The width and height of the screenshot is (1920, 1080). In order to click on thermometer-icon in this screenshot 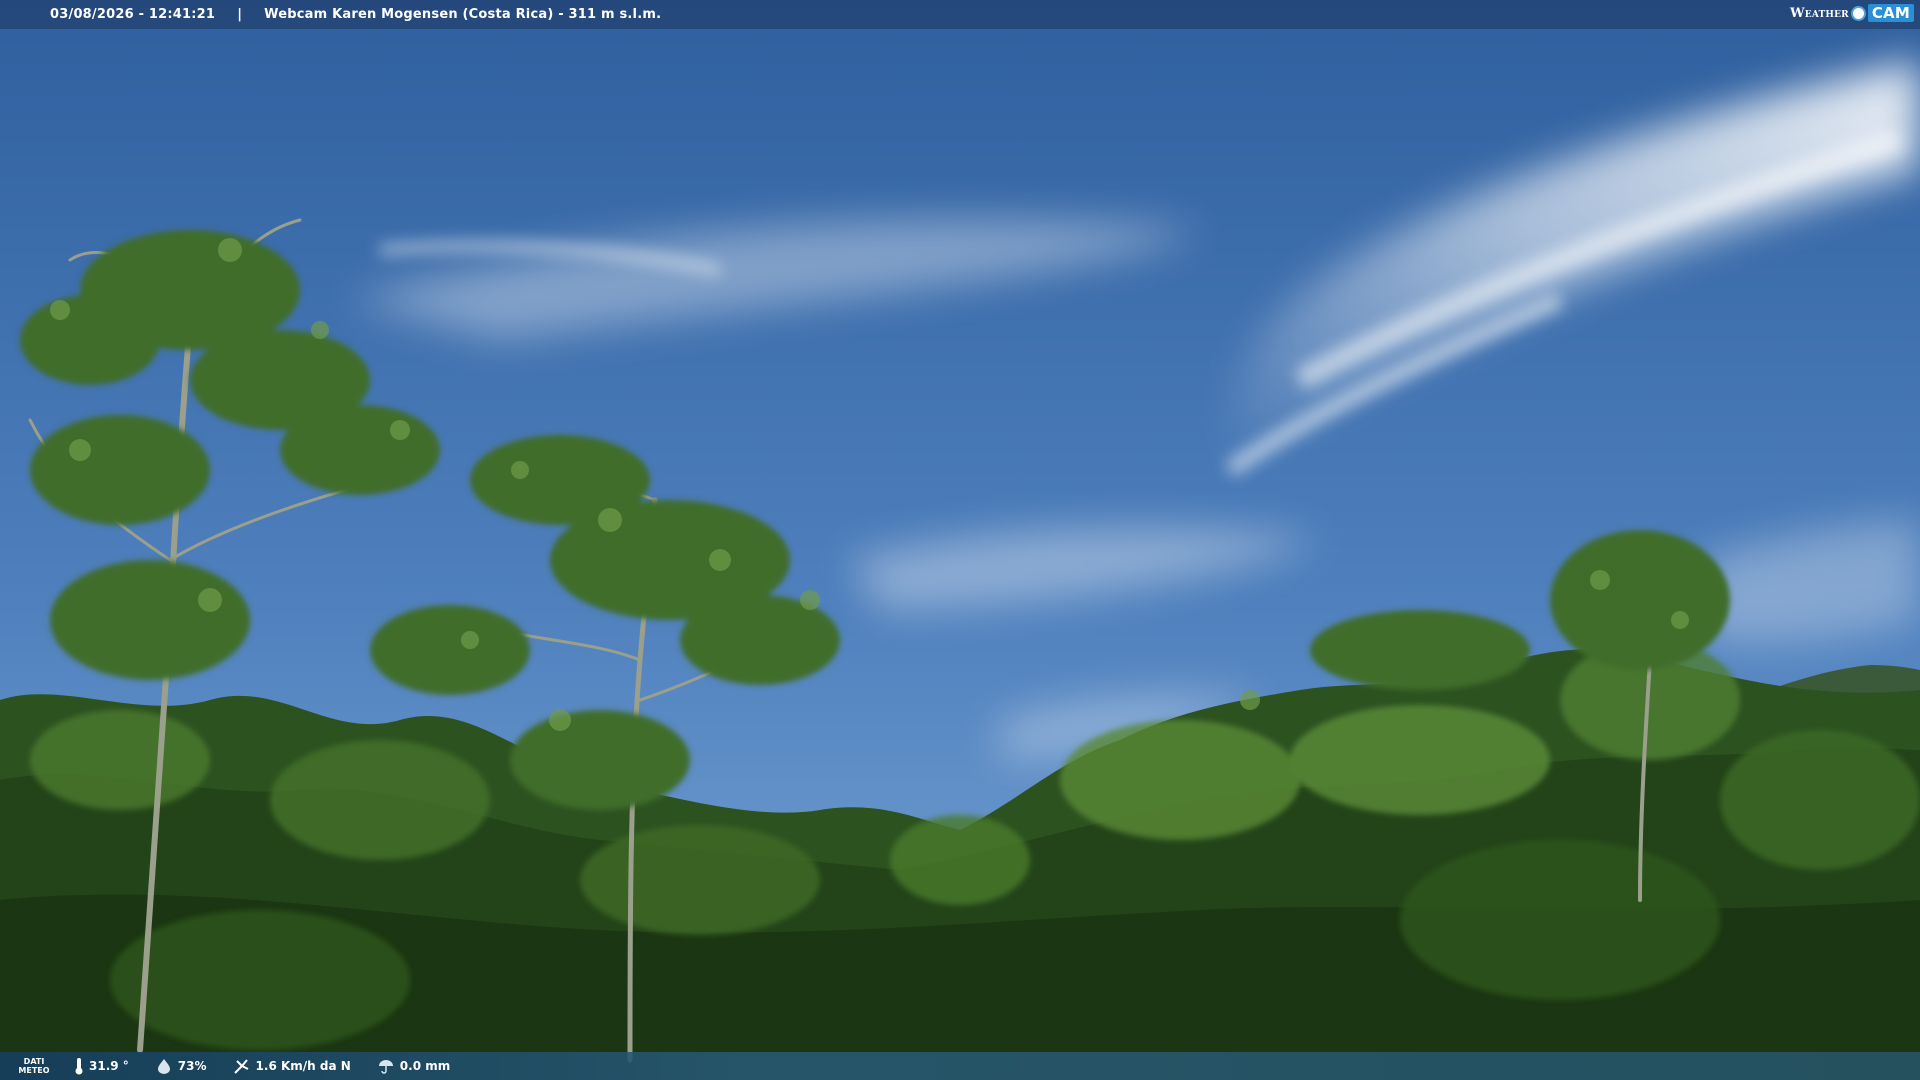, I will do `click(79, 1066)`.